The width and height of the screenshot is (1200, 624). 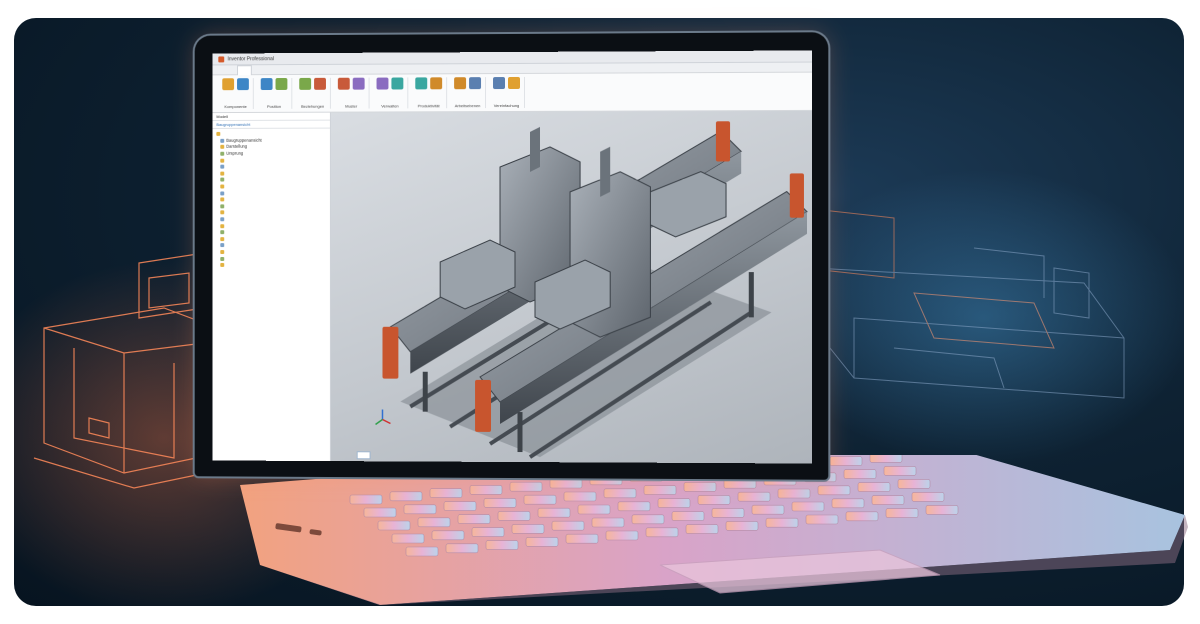 I want to click on tree-item, so click(x=271, y=265).